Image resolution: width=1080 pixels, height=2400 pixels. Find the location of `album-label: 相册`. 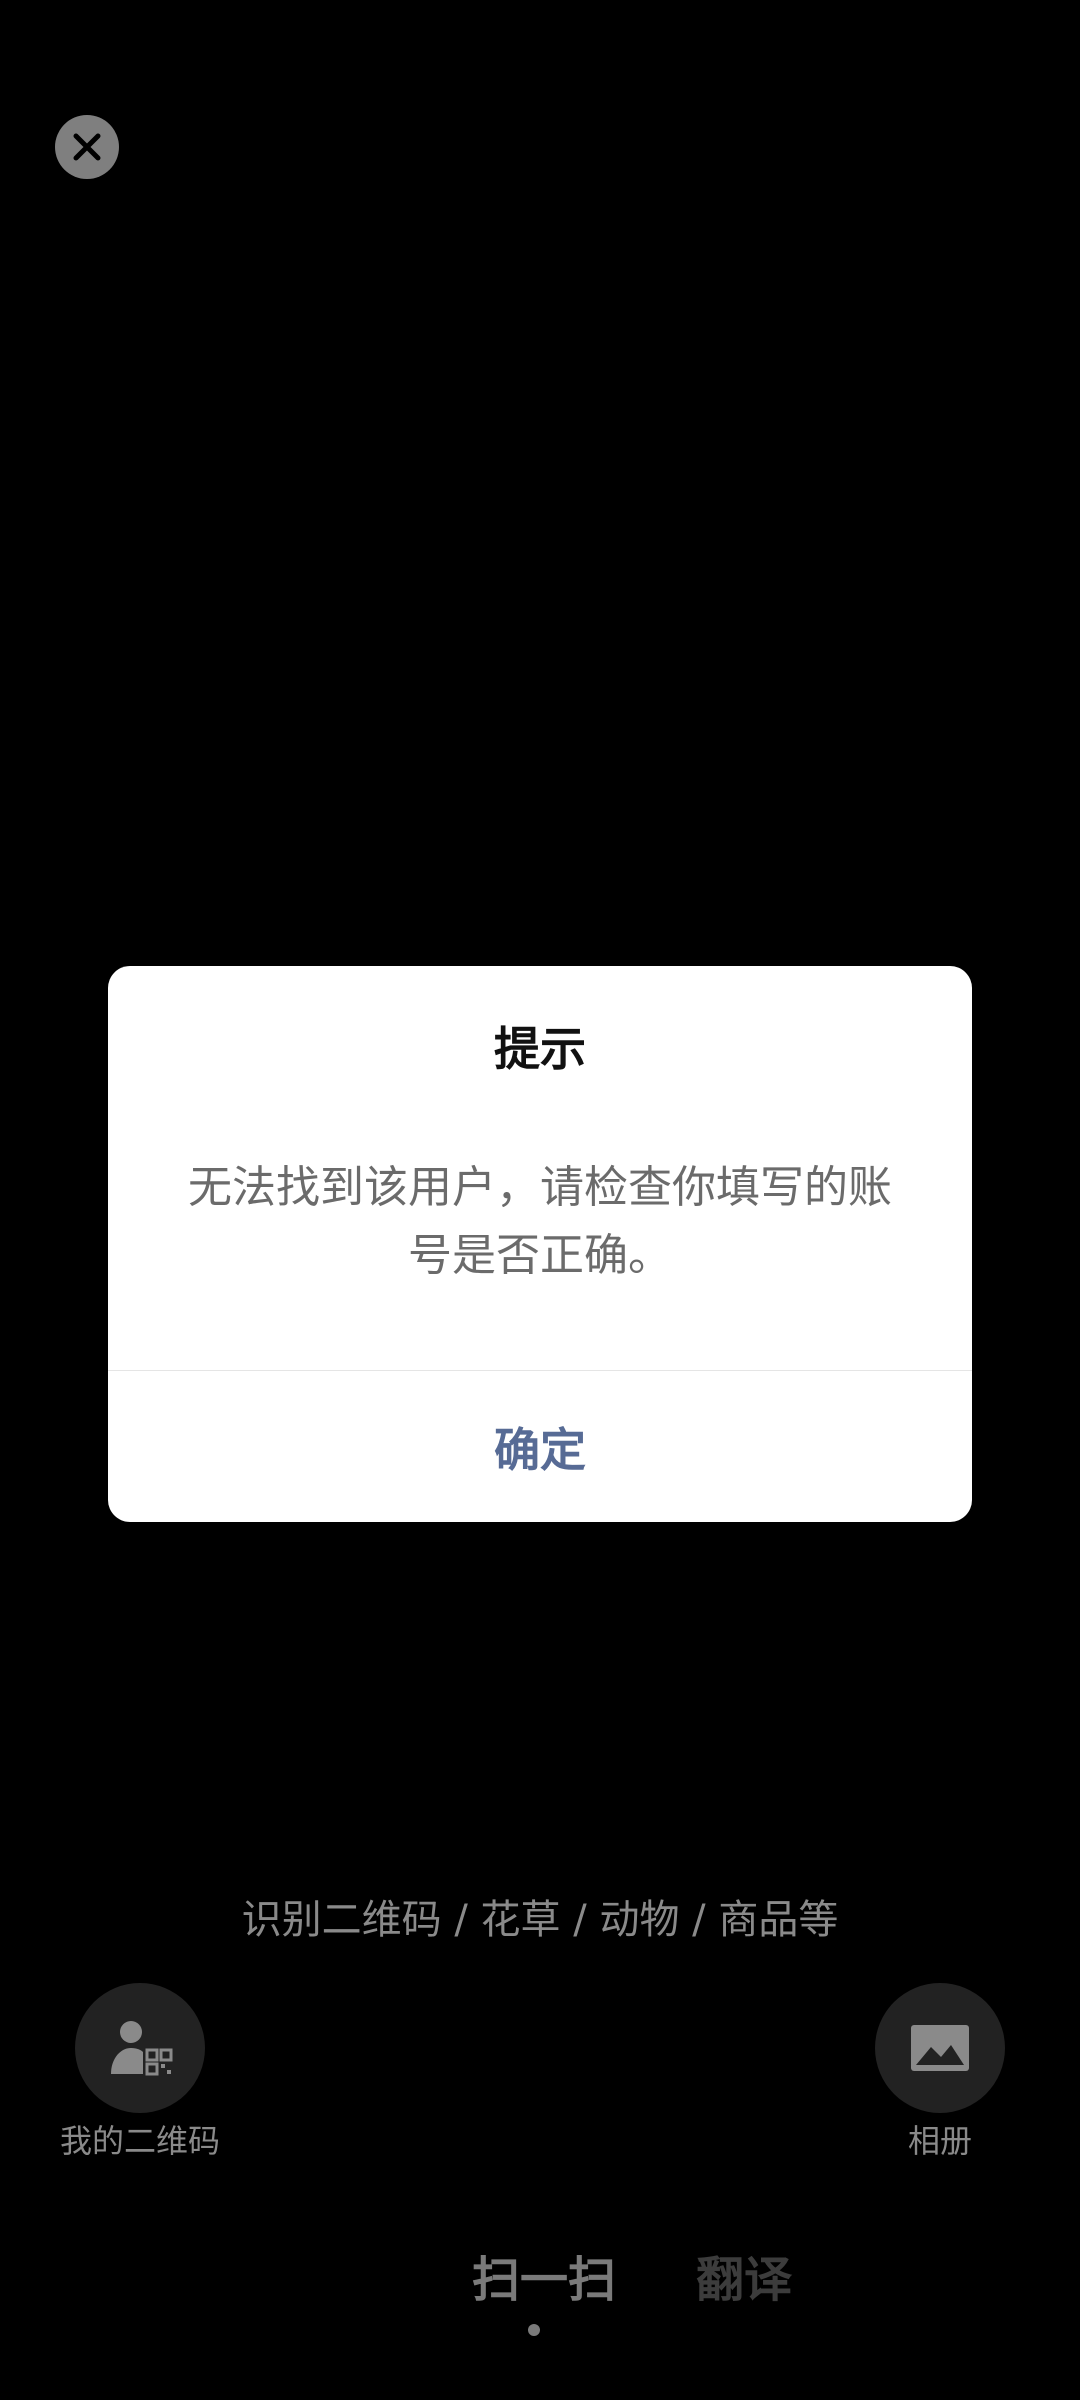

album-label: 相册 is located at coordinates (939, 2141).